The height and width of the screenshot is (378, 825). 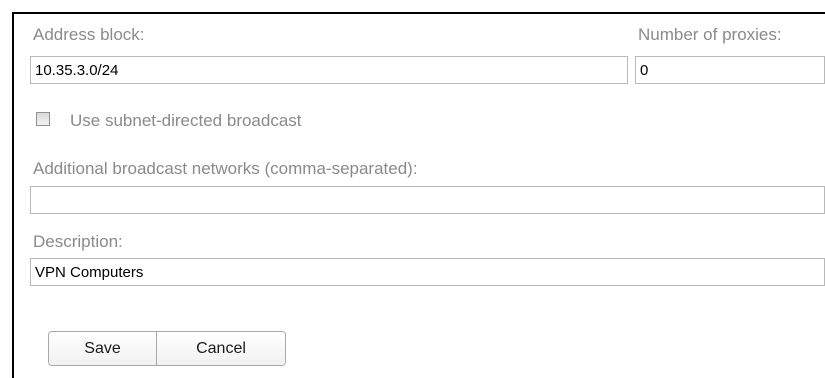 I want to click on address-block-input, so click(x=329, y=70).